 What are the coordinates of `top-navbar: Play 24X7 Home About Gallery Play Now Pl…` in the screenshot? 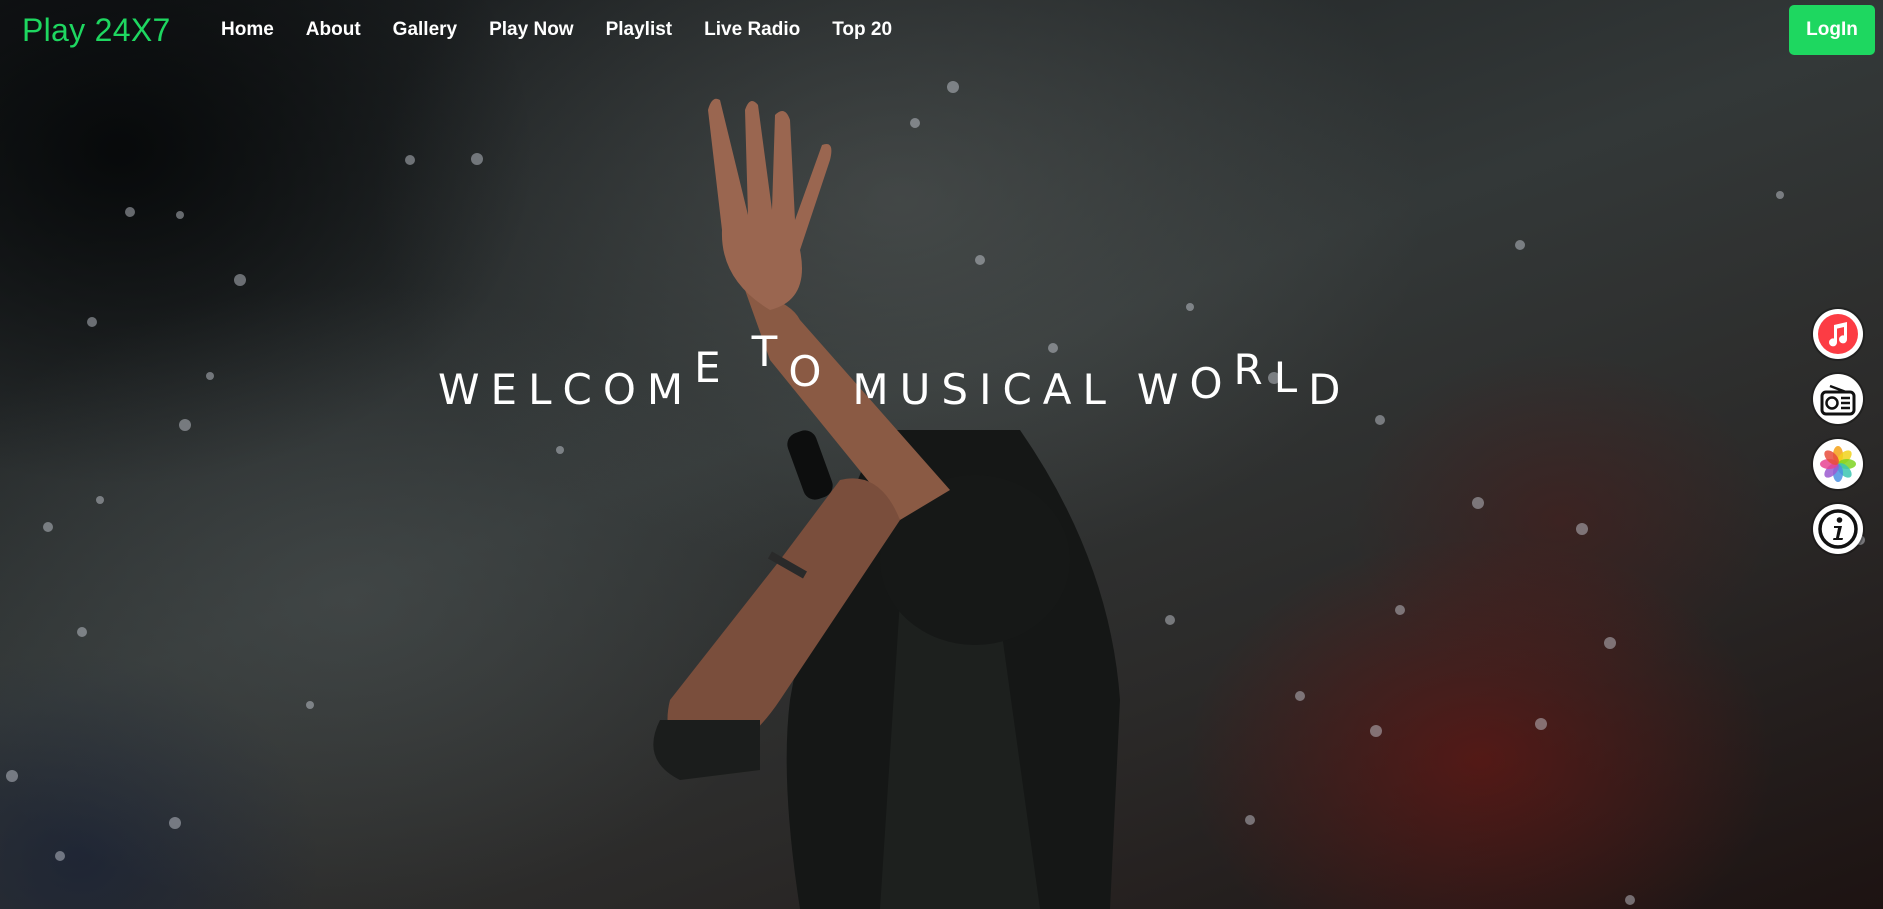 It's located at (941, 30).